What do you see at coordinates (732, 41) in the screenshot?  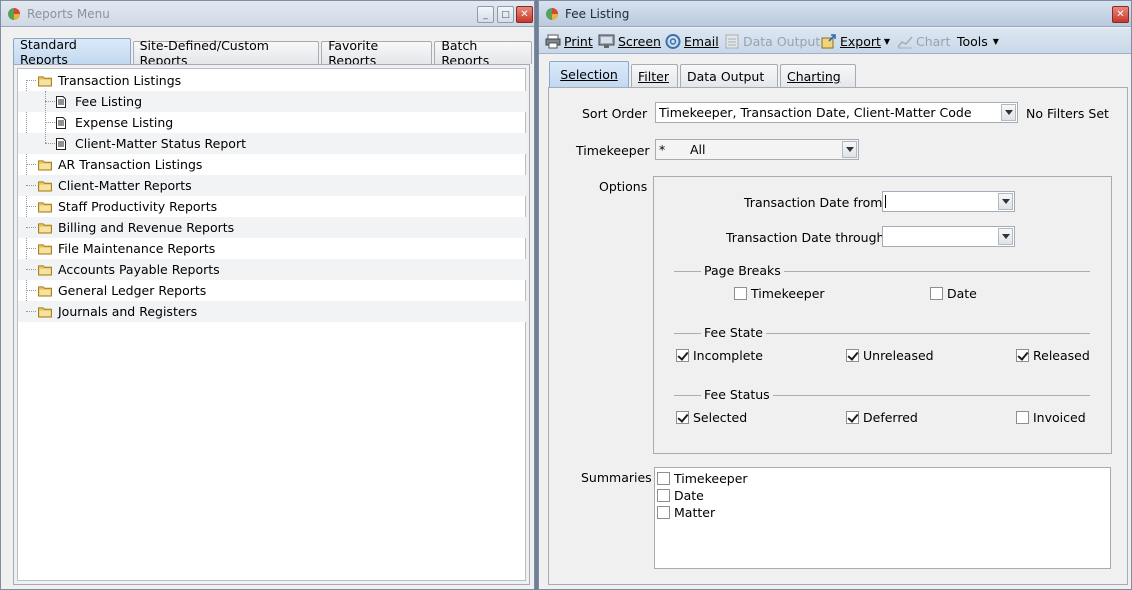 I see `data-output-icon` at bounding box center [732, 41].